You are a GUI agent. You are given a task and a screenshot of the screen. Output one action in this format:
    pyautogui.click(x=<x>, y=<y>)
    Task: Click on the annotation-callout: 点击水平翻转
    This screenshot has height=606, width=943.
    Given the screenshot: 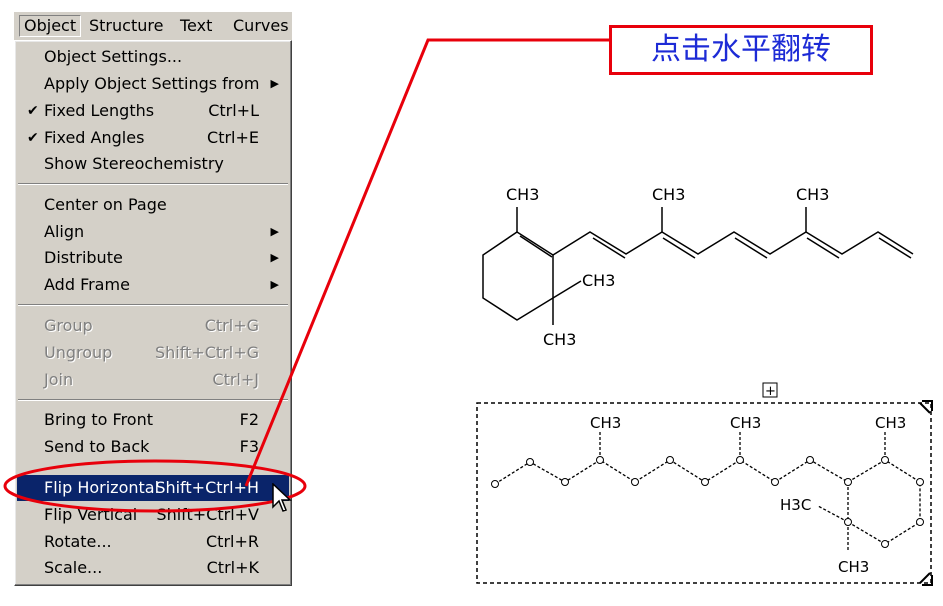 What is the action you would take?
    pyautogui.click(x=741, y=50)
    